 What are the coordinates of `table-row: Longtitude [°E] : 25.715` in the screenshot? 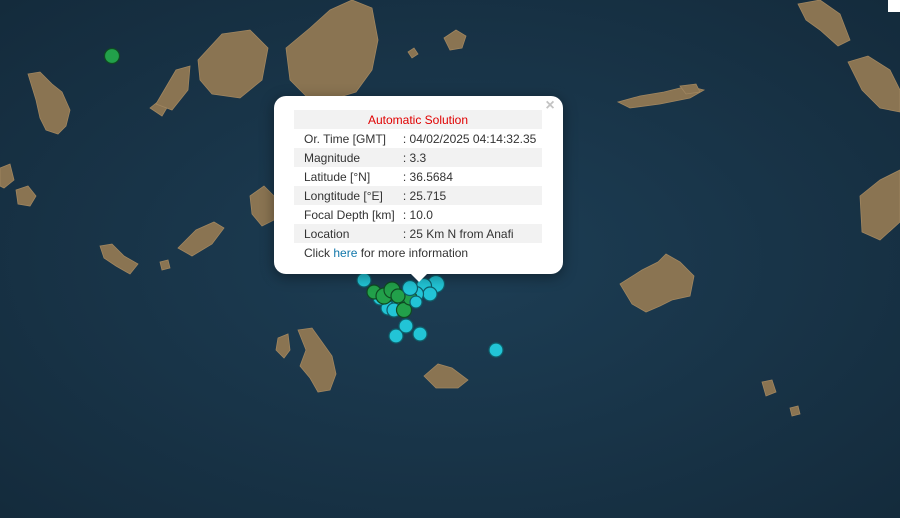 It's located at (418, 195).